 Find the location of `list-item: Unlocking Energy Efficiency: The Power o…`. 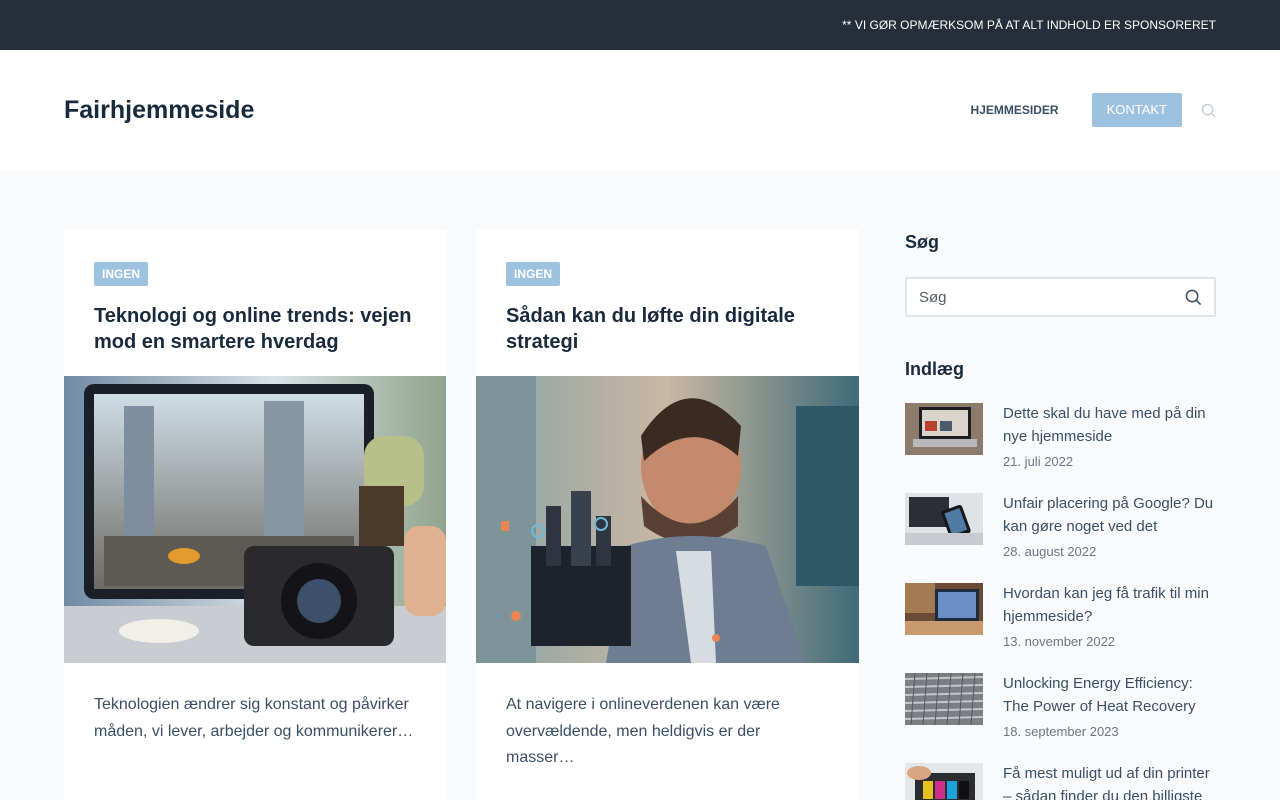

list-item: Unlocking Energy Efficiency: The Power o… is located at coordinates (1060, 706).